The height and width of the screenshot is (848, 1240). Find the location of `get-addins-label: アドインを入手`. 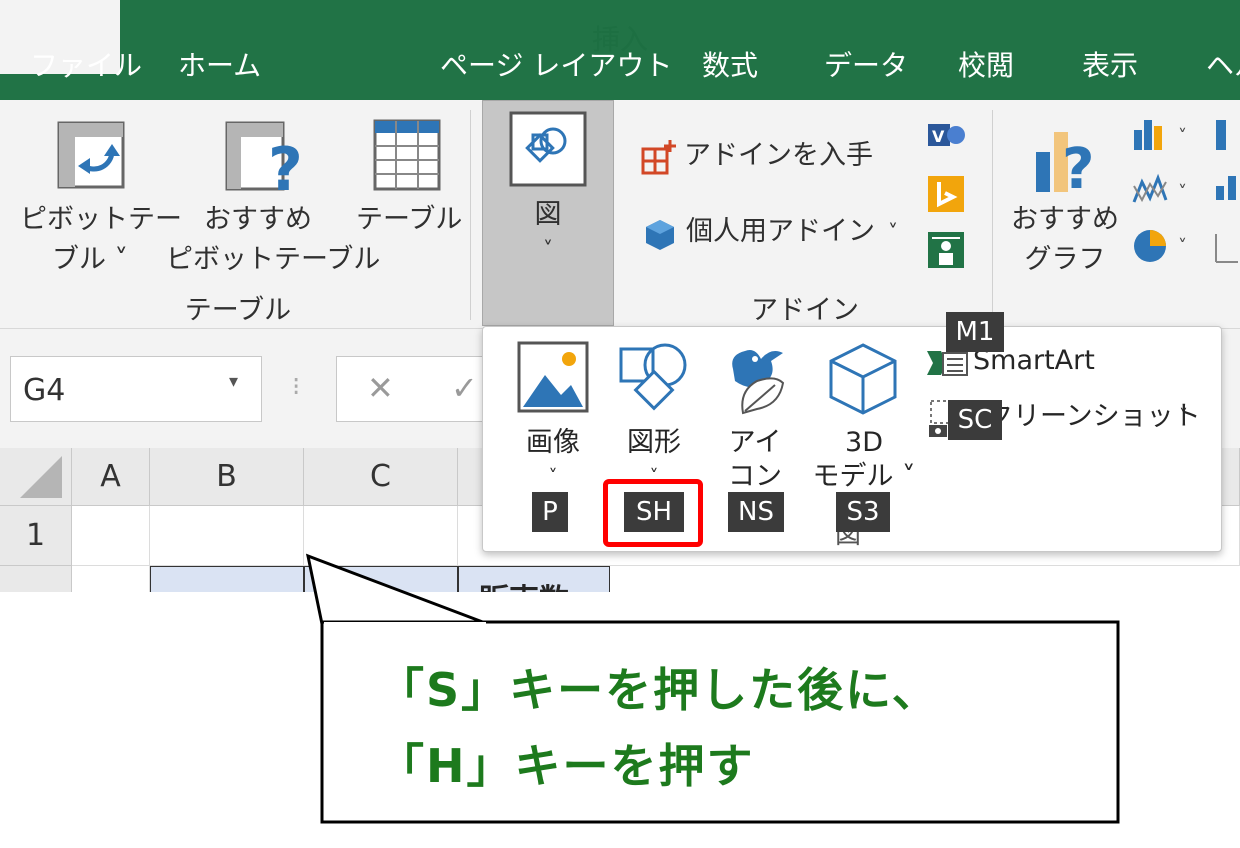

get-addins-label: アドインを入手 is located at coordinates (778, 155).